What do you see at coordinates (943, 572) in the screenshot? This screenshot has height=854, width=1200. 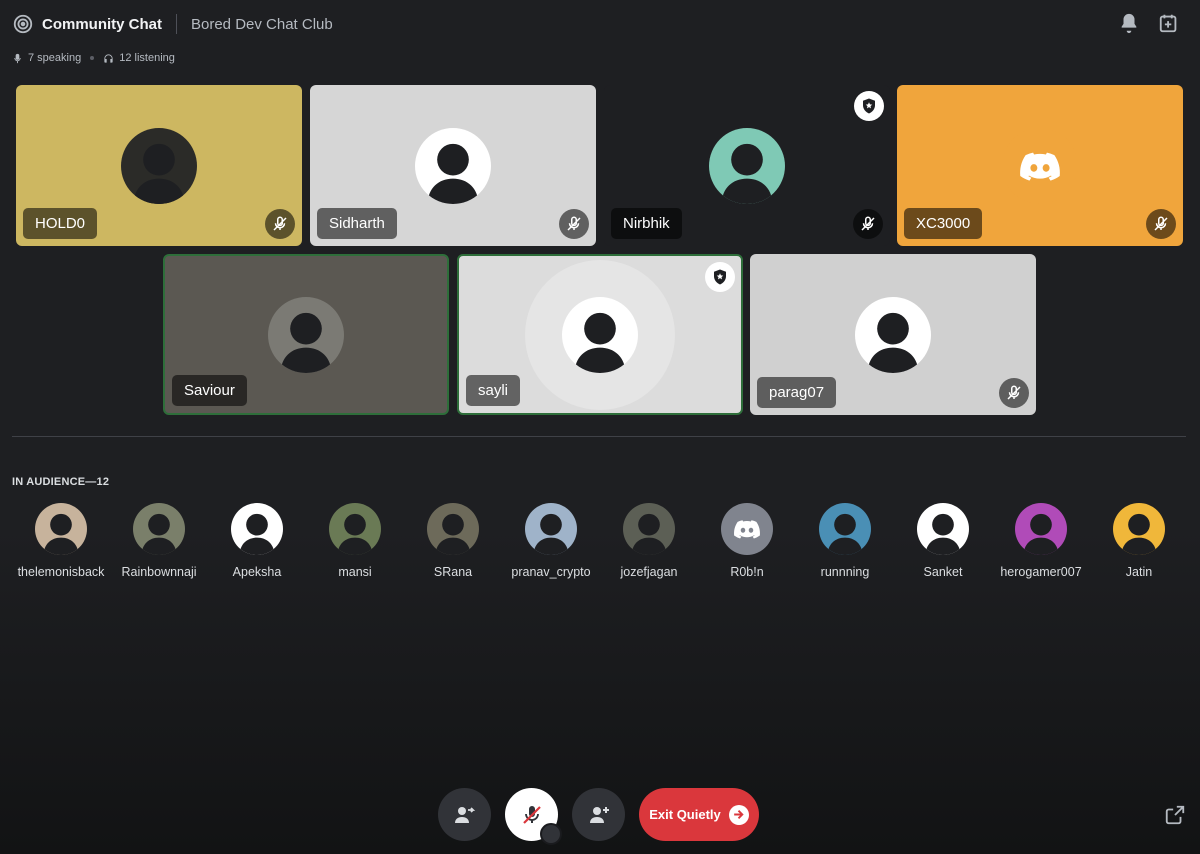 I see `audience-name: Sanket` at bounding box center [943, 572].